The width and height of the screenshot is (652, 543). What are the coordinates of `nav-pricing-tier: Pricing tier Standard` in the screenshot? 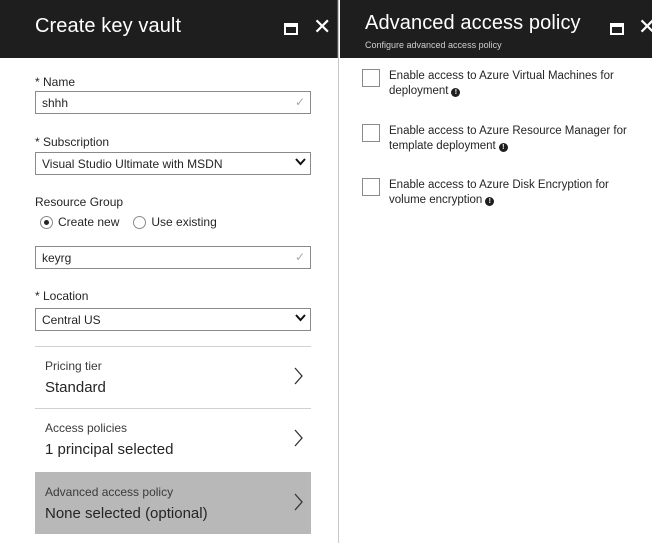 It's located at (173, 377).